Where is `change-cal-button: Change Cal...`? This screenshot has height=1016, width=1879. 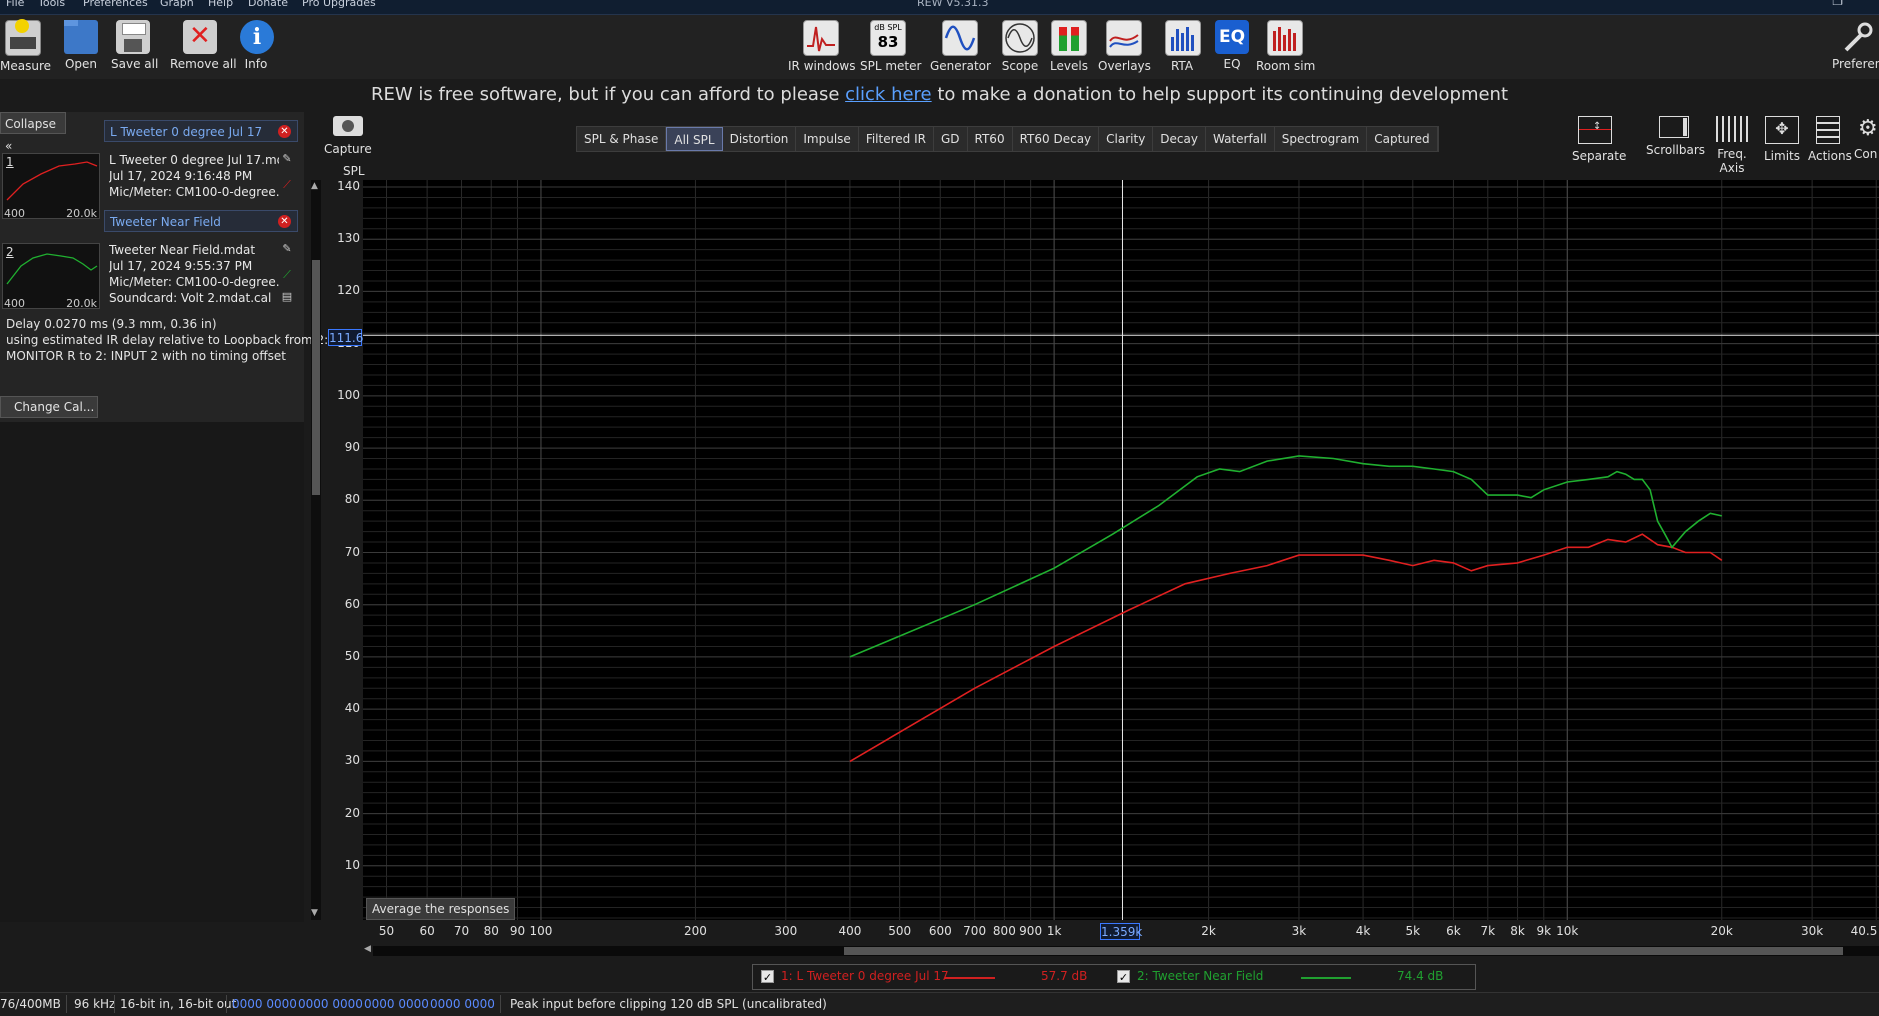 change-cal-button: Change Cal... is located at coordinates (49, 407).